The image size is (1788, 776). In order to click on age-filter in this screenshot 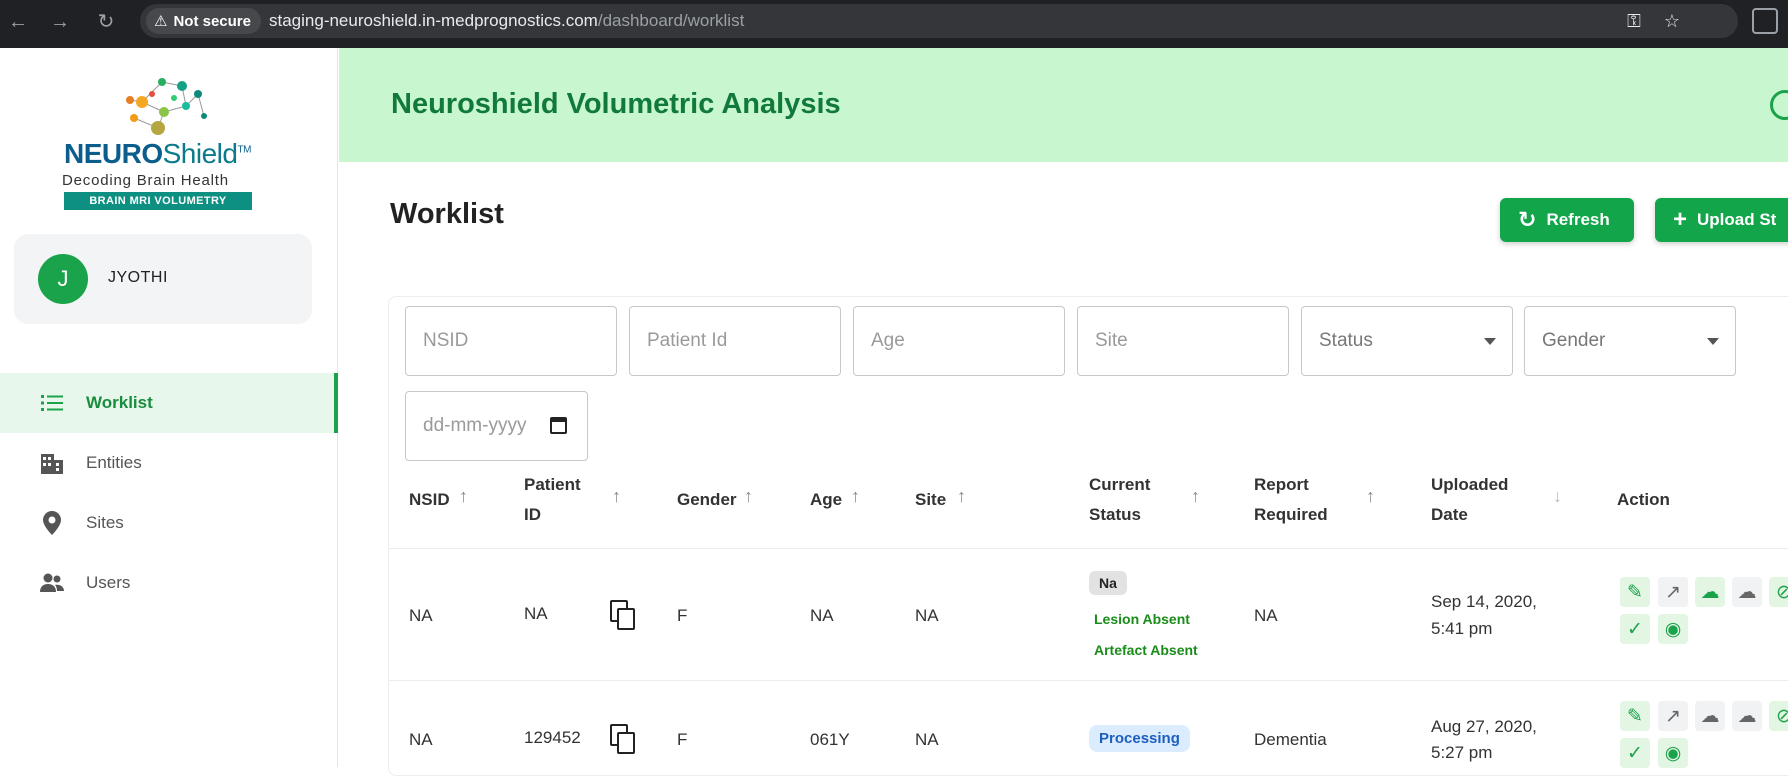, I will do `click(959, 341)`.